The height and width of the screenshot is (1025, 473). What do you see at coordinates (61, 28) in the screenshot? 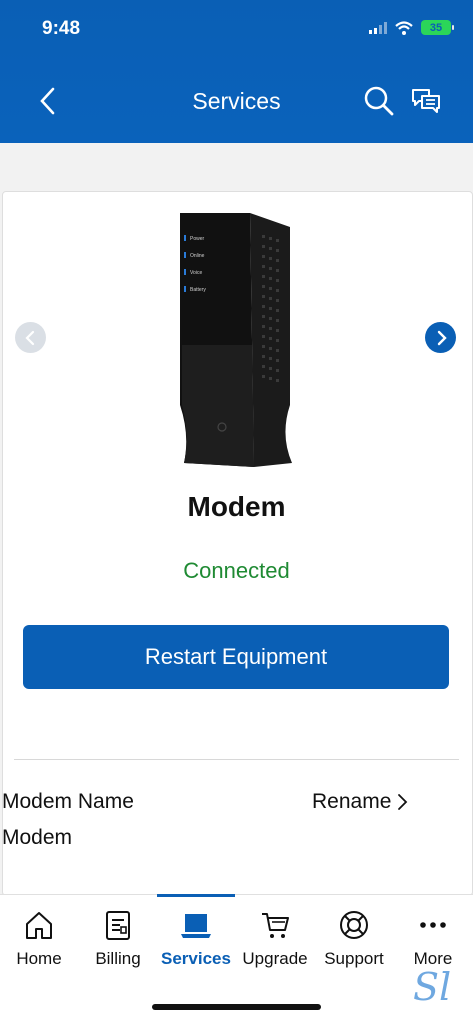
I see `status-time: 9:48` at bounding box center [61, 28].